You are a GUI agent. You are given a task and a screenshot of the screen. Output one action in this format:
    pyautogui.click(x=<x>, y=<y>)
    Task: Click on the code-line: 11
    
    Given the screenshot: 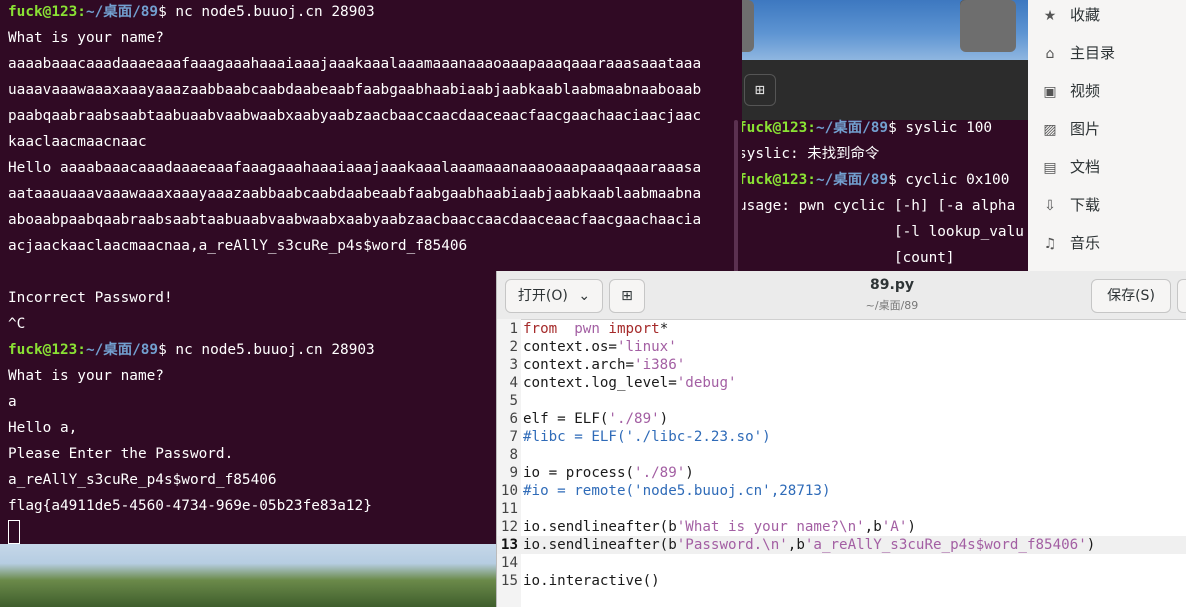 What is the action you would take?
    pyautogui.click(x=841, y=509)
    